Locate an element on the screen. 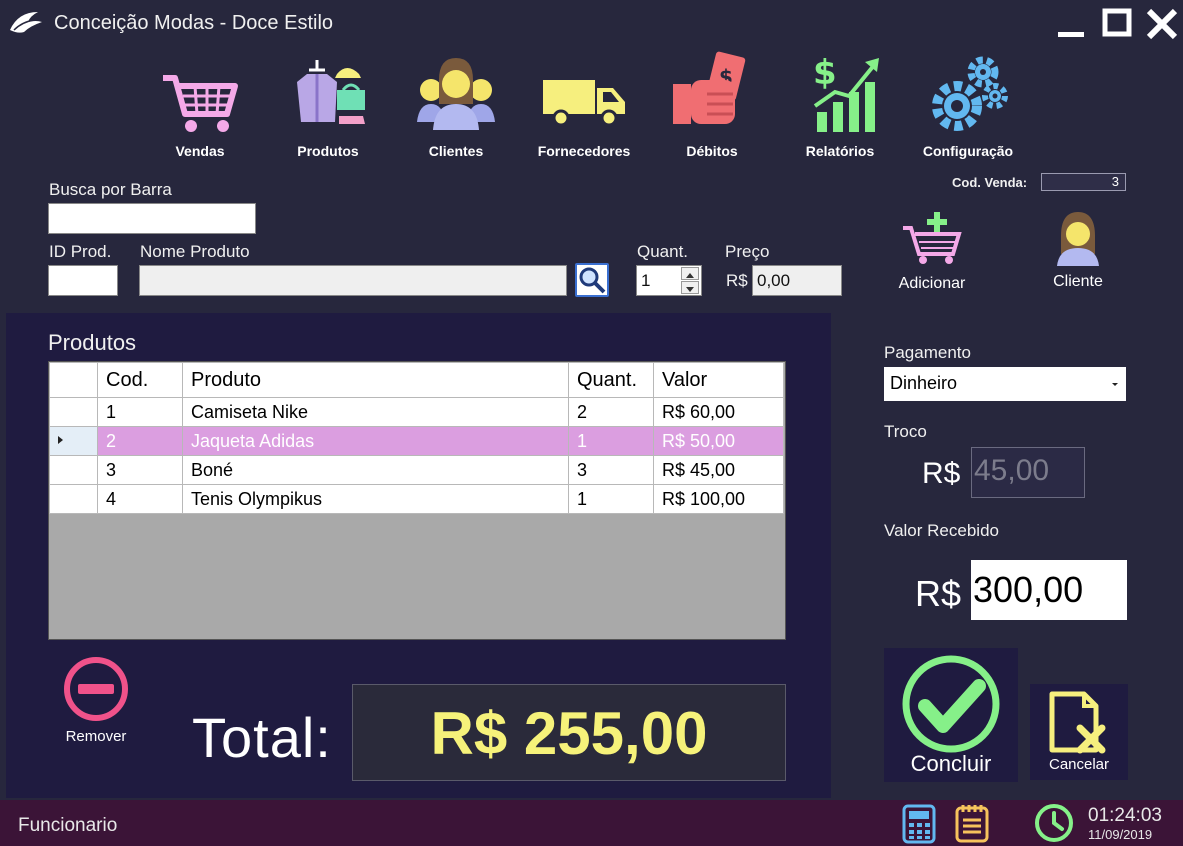 This screenshot has height=846, width=1183. table-row: 1 Camiseta Nike 2 R$ 60,00 is located at coordinates (416, 412).